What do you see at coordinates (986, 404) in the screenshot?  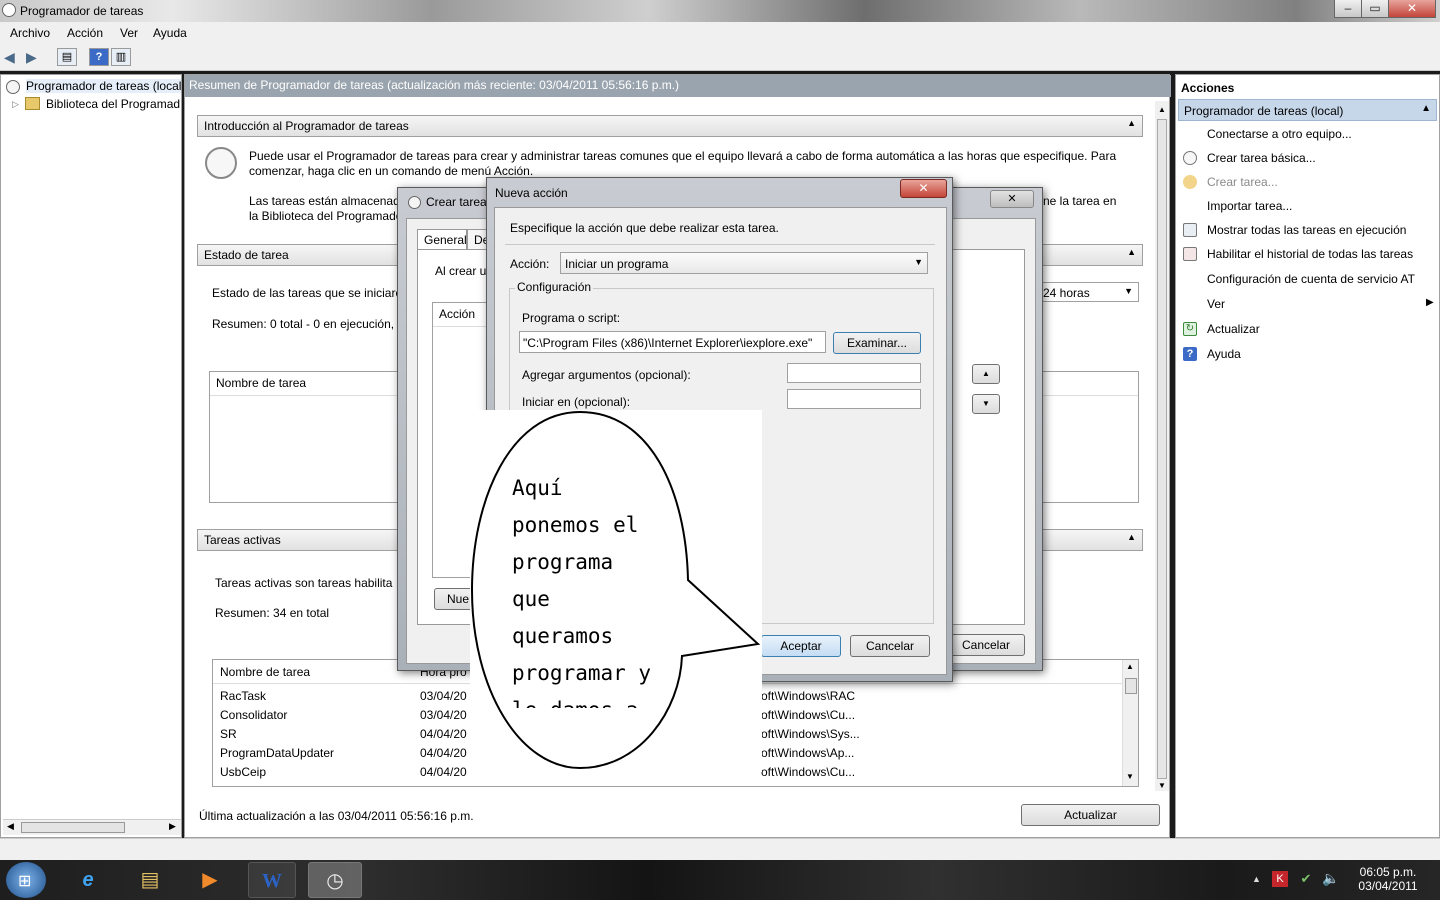 I see `move-down-icon: ▼` at bounding box center [986, 404].